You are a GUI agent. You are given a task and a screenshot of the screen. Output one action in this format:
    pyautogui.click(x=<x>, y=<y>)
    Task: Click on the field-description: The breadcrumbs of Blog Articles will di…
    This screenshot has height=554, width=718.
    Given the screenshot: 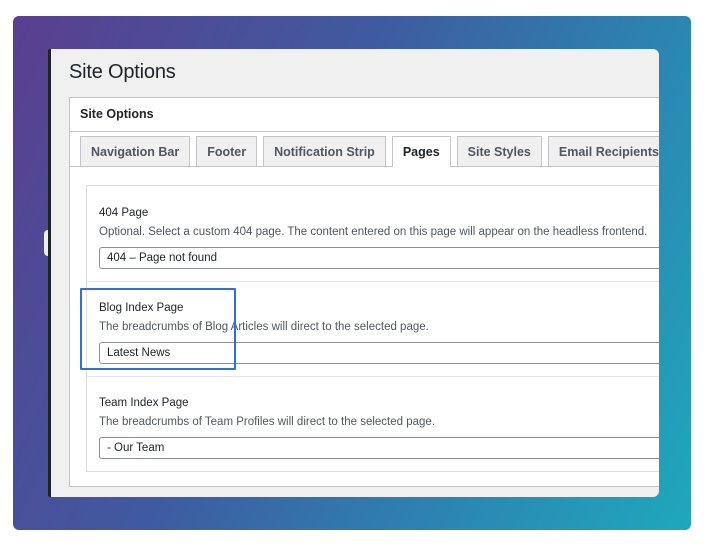 What is the action you would take?
    pyautogui.click(x=264, y=327)
    